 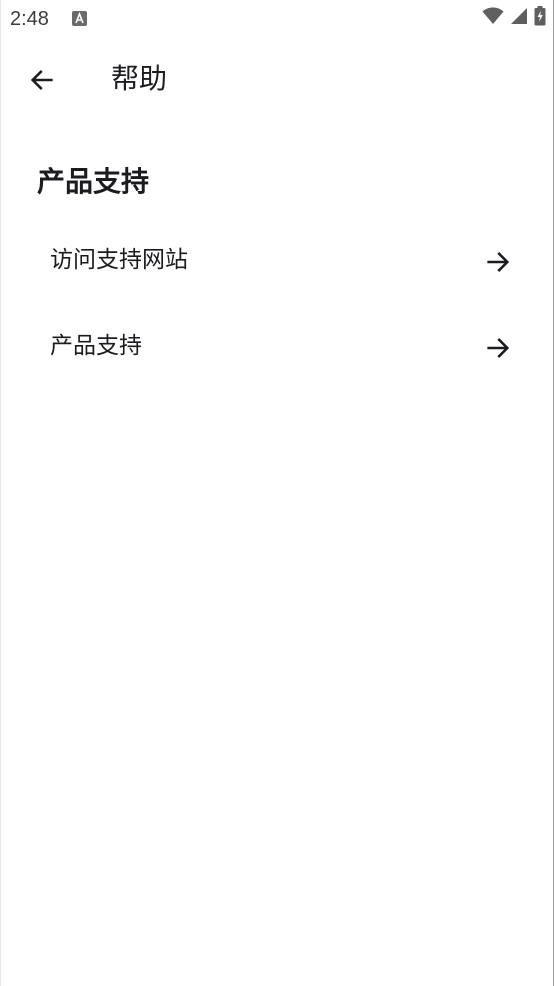 I want to click on list-item-visit-support-site: 访问支持网站, so click(x=277, y=261).